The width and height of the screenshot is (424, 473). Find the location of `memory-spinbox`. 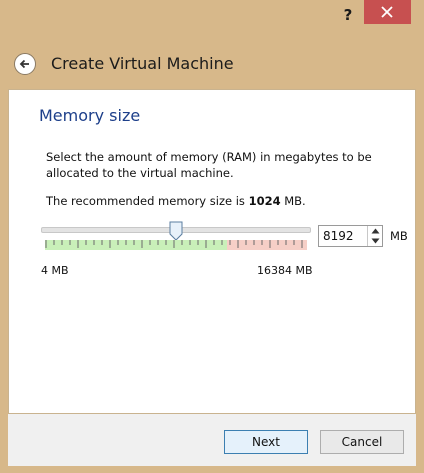

memory-spinbox is located at coordinates (350, 236).